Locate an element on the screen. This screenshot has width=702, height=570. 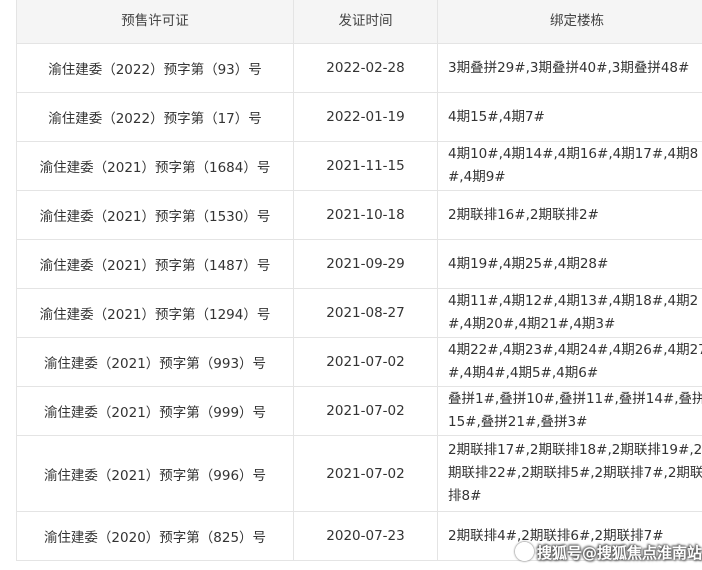
sohu-logo-icon is located at coordinates (524, 551).